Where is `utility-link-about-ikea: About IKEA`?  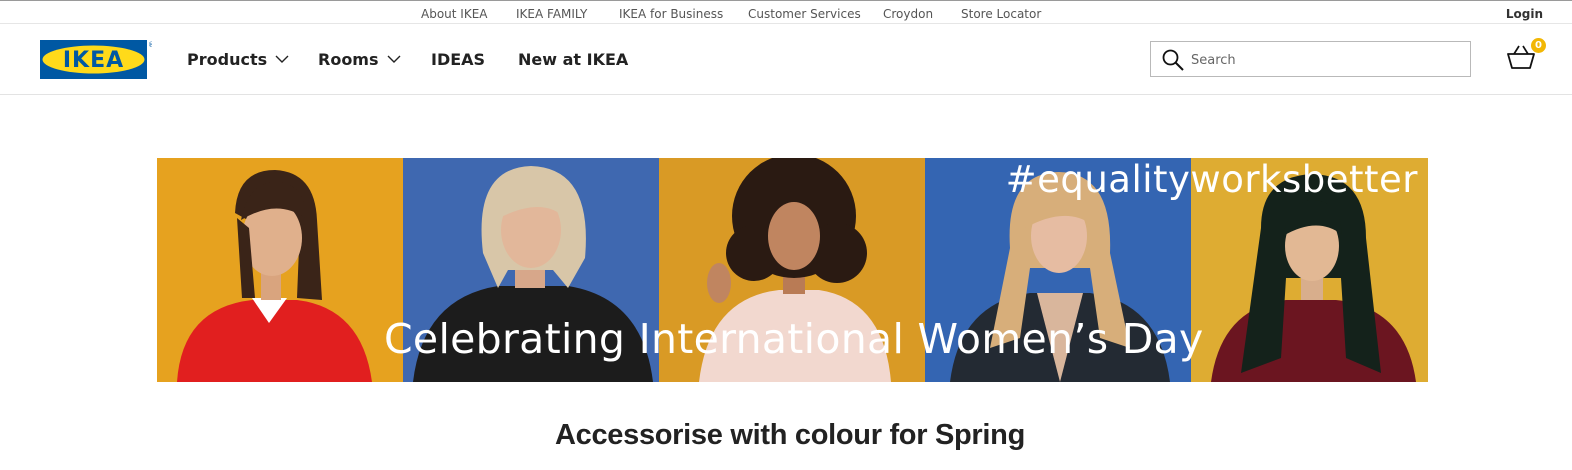
utility-link-about-ikea: About IKEA is located at coordinates (454, 14).